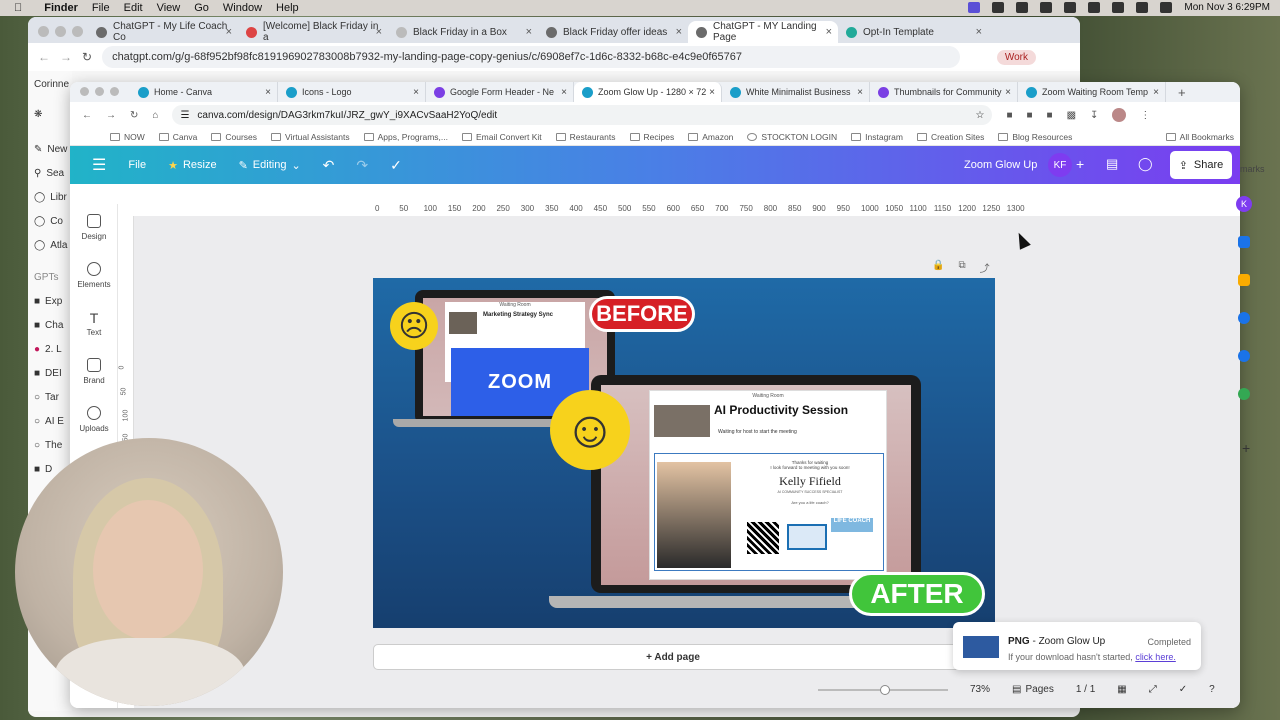  I want to click on wifi-icon, so click(1142, 7).